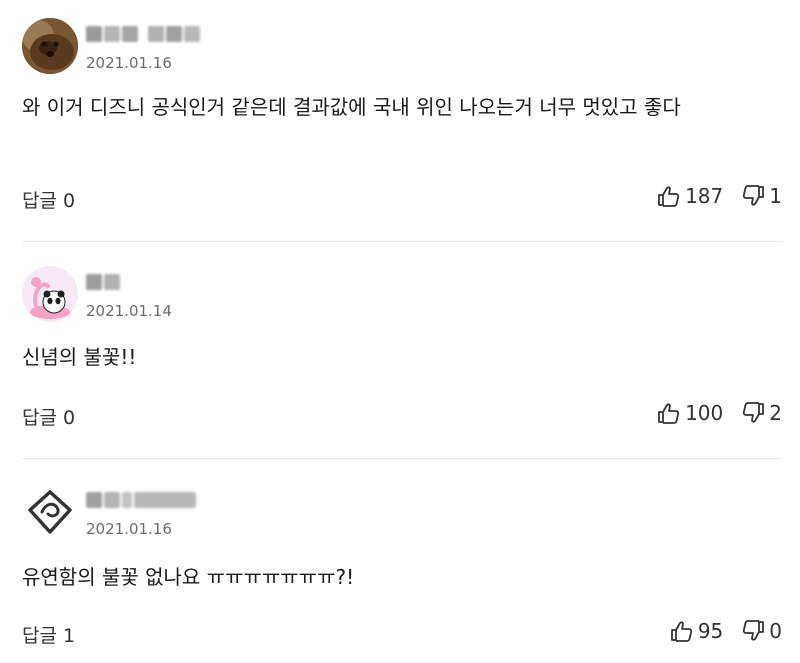  Describe the element at coordinates (79, 357) in the screenshot. I see `comment-text: 신념의 불꽃!!` at that location.